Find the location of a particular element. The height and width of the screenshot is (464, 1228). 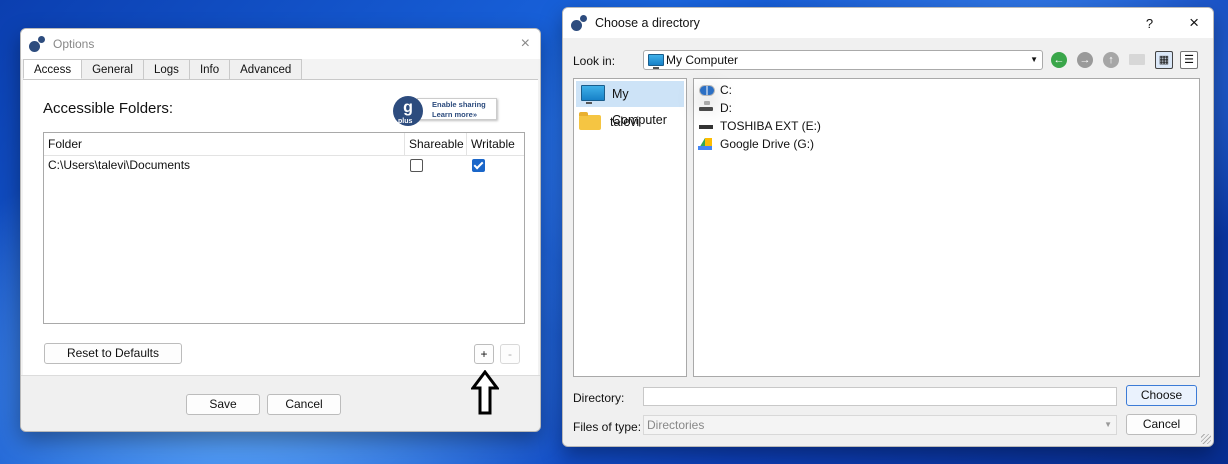

google-drive-icon is located at coordinates (705, 144).